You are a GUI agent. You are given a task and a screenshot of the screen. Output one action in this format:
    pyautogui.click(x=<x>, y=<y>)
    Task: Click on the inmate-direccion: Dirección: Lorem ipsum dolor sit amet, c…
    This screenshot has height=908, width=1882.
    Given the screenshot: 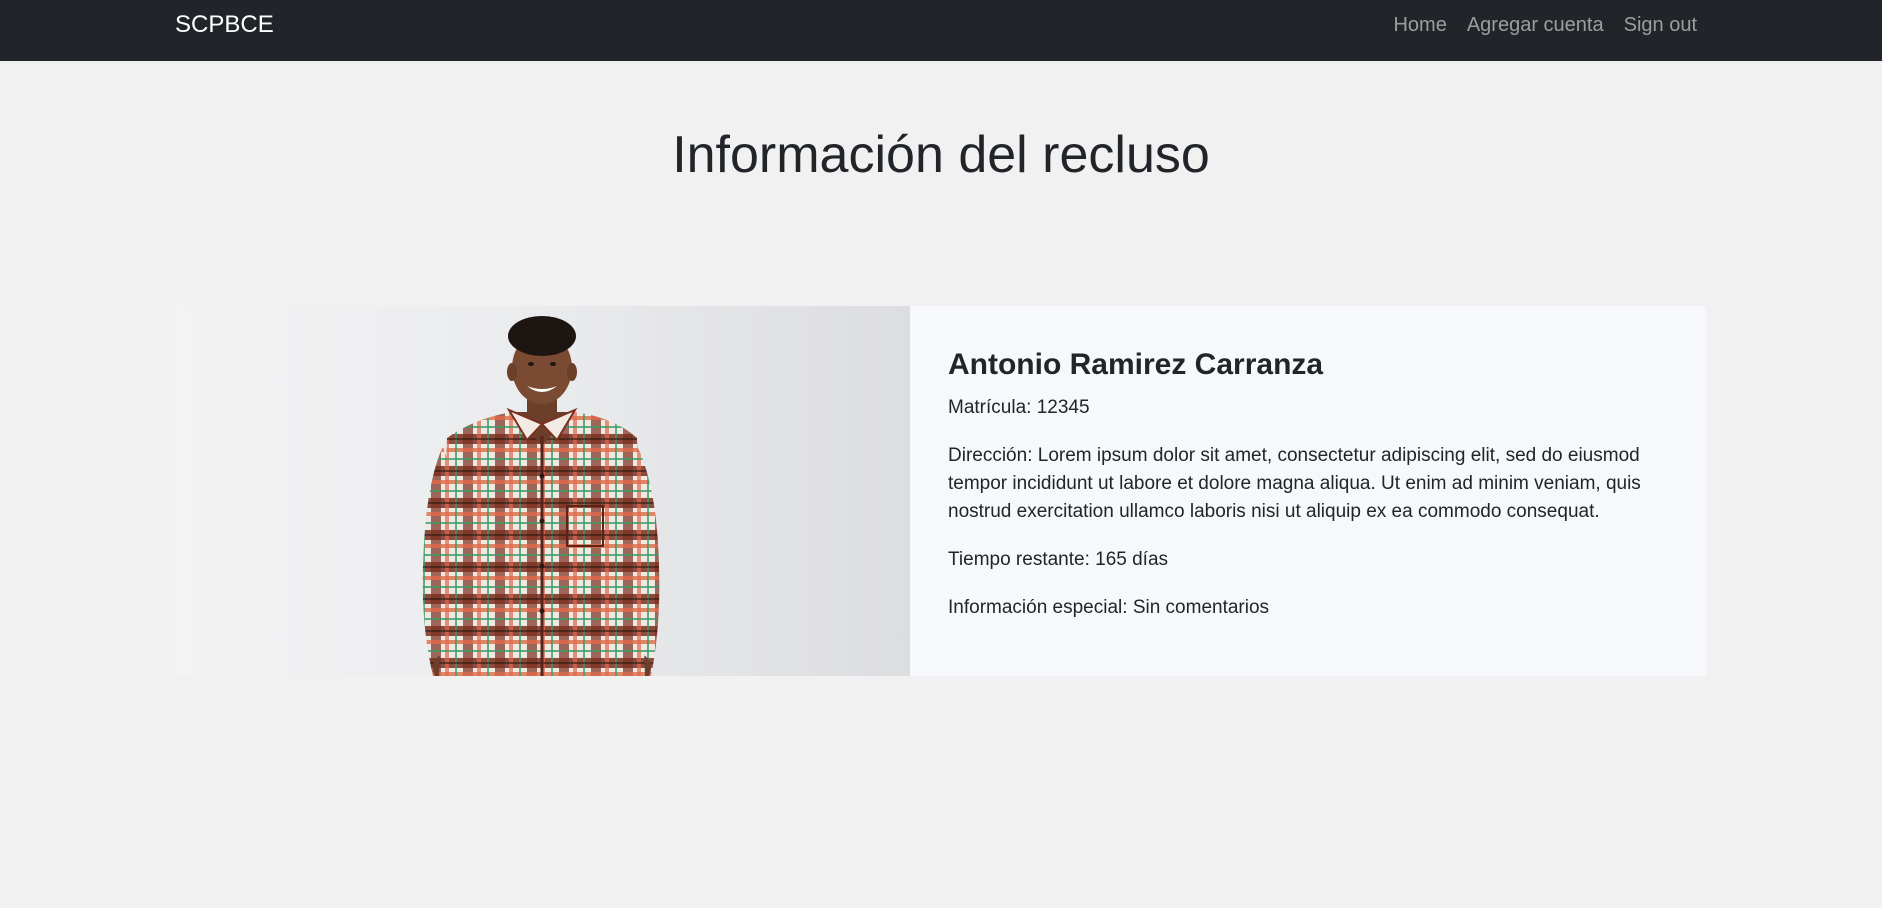 What is the action you would take?
    pyautogui.click(x=1294, y=483)
    